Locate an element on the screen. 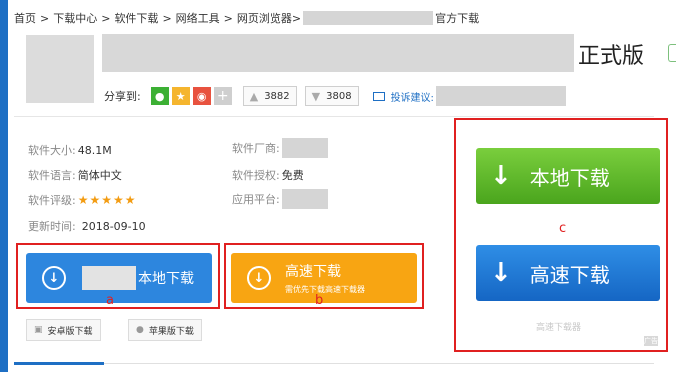 The height and width of the screenshot is (372, 676). suggest-label: 投诉建议: is located at coordinates (412, 98).